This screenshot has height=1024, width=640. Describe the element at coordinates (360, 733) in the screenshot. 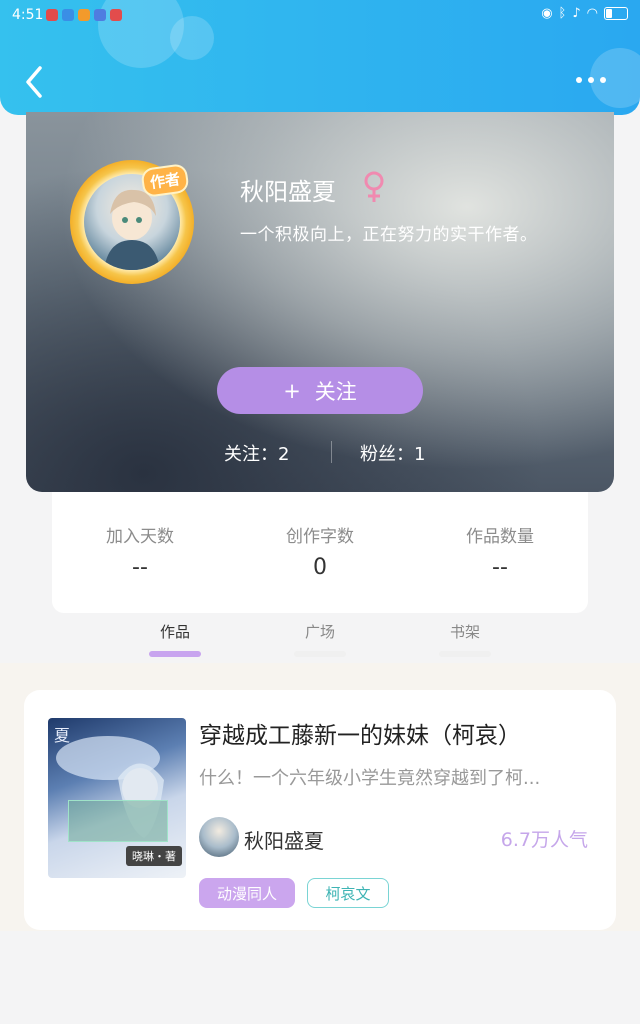

I see `book-title: 穿越成工藤新一的妹妹（柯哀）` at that location.